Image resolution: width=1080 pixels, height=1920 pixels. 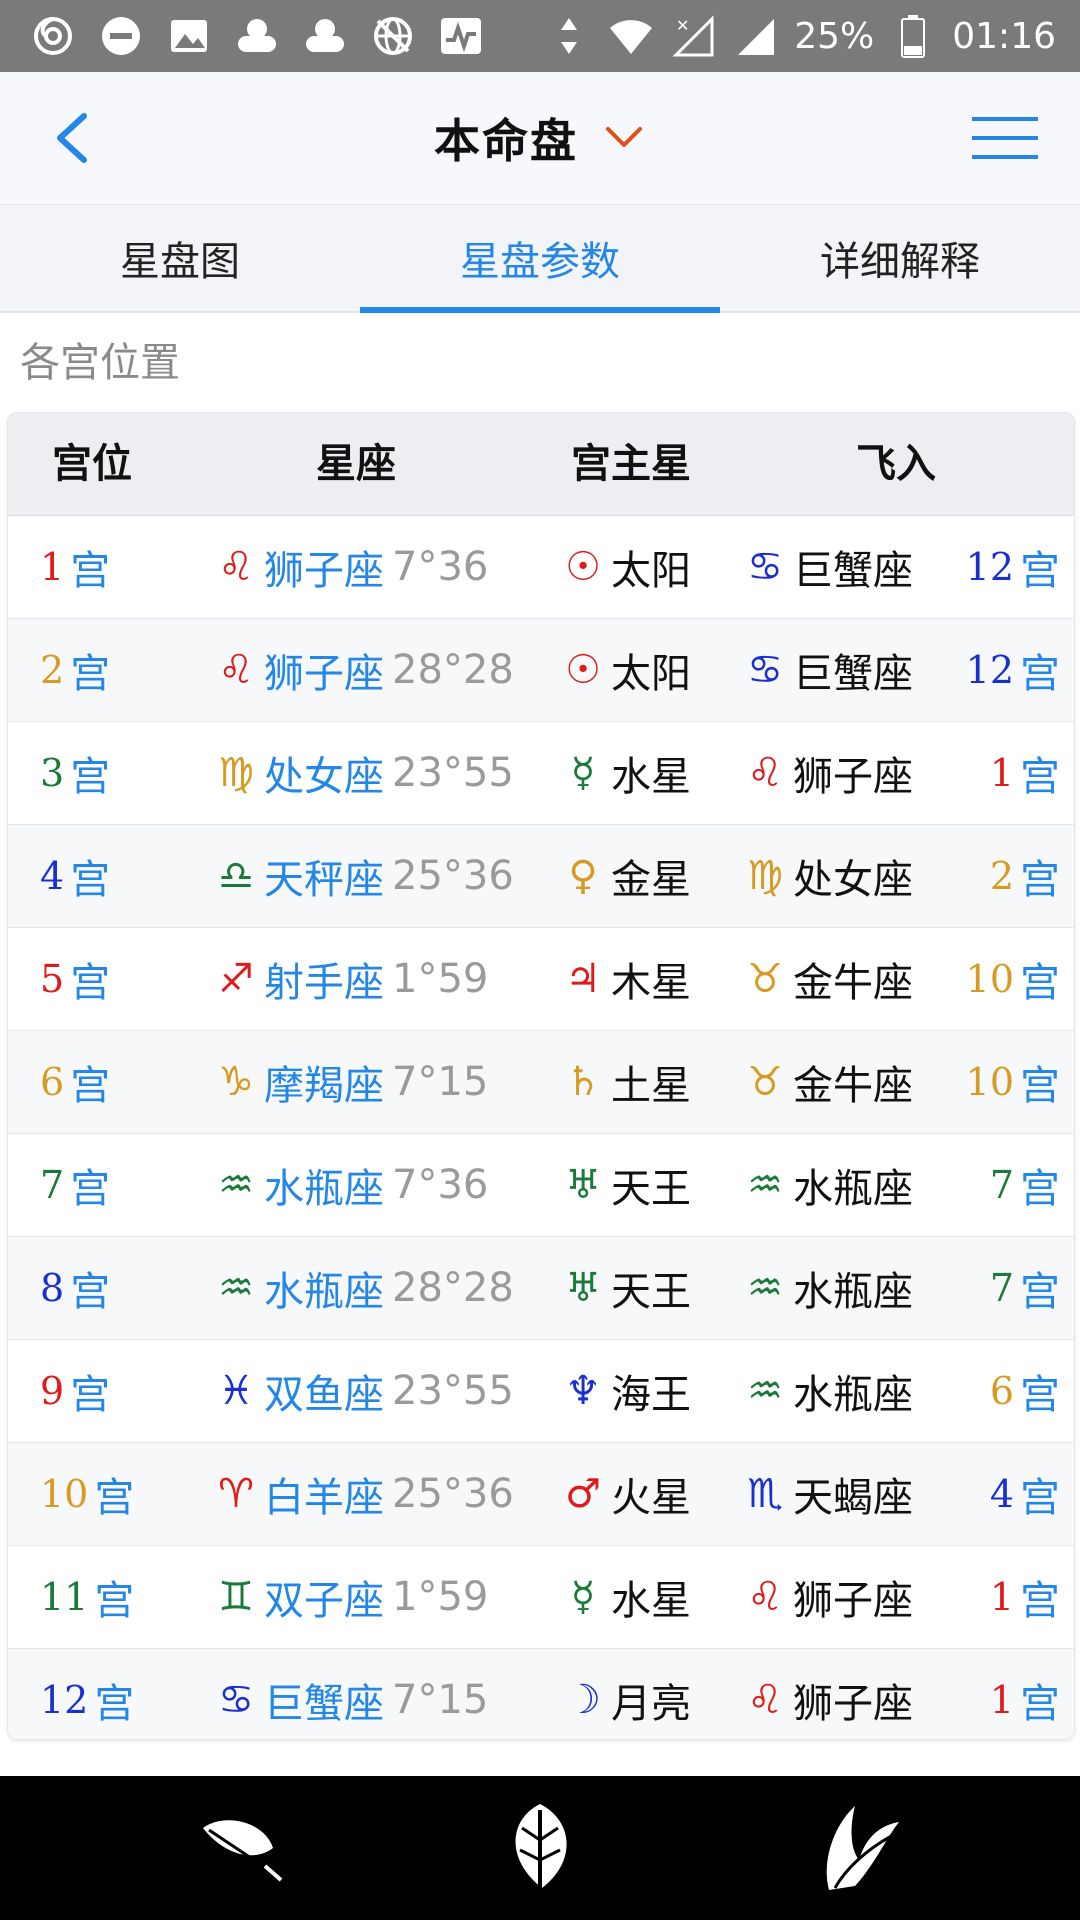 What do you see at coordinates (541, 979) in the screenshot?
I see `table-row: 5 宫 ♐ 射手座 1°59 ♃ 木星 ♉ 金牛座 10 宫` at bounding box center [541, 979].